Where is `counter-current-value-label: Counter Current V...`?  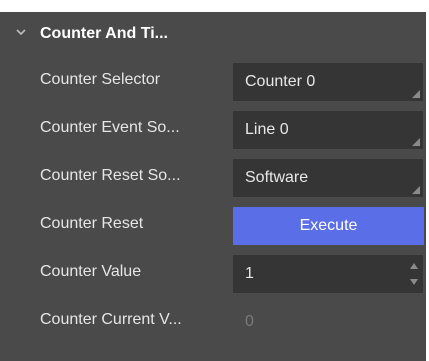
counter-current-value-label: Counter Current V... is located at coordinates (111, 319).